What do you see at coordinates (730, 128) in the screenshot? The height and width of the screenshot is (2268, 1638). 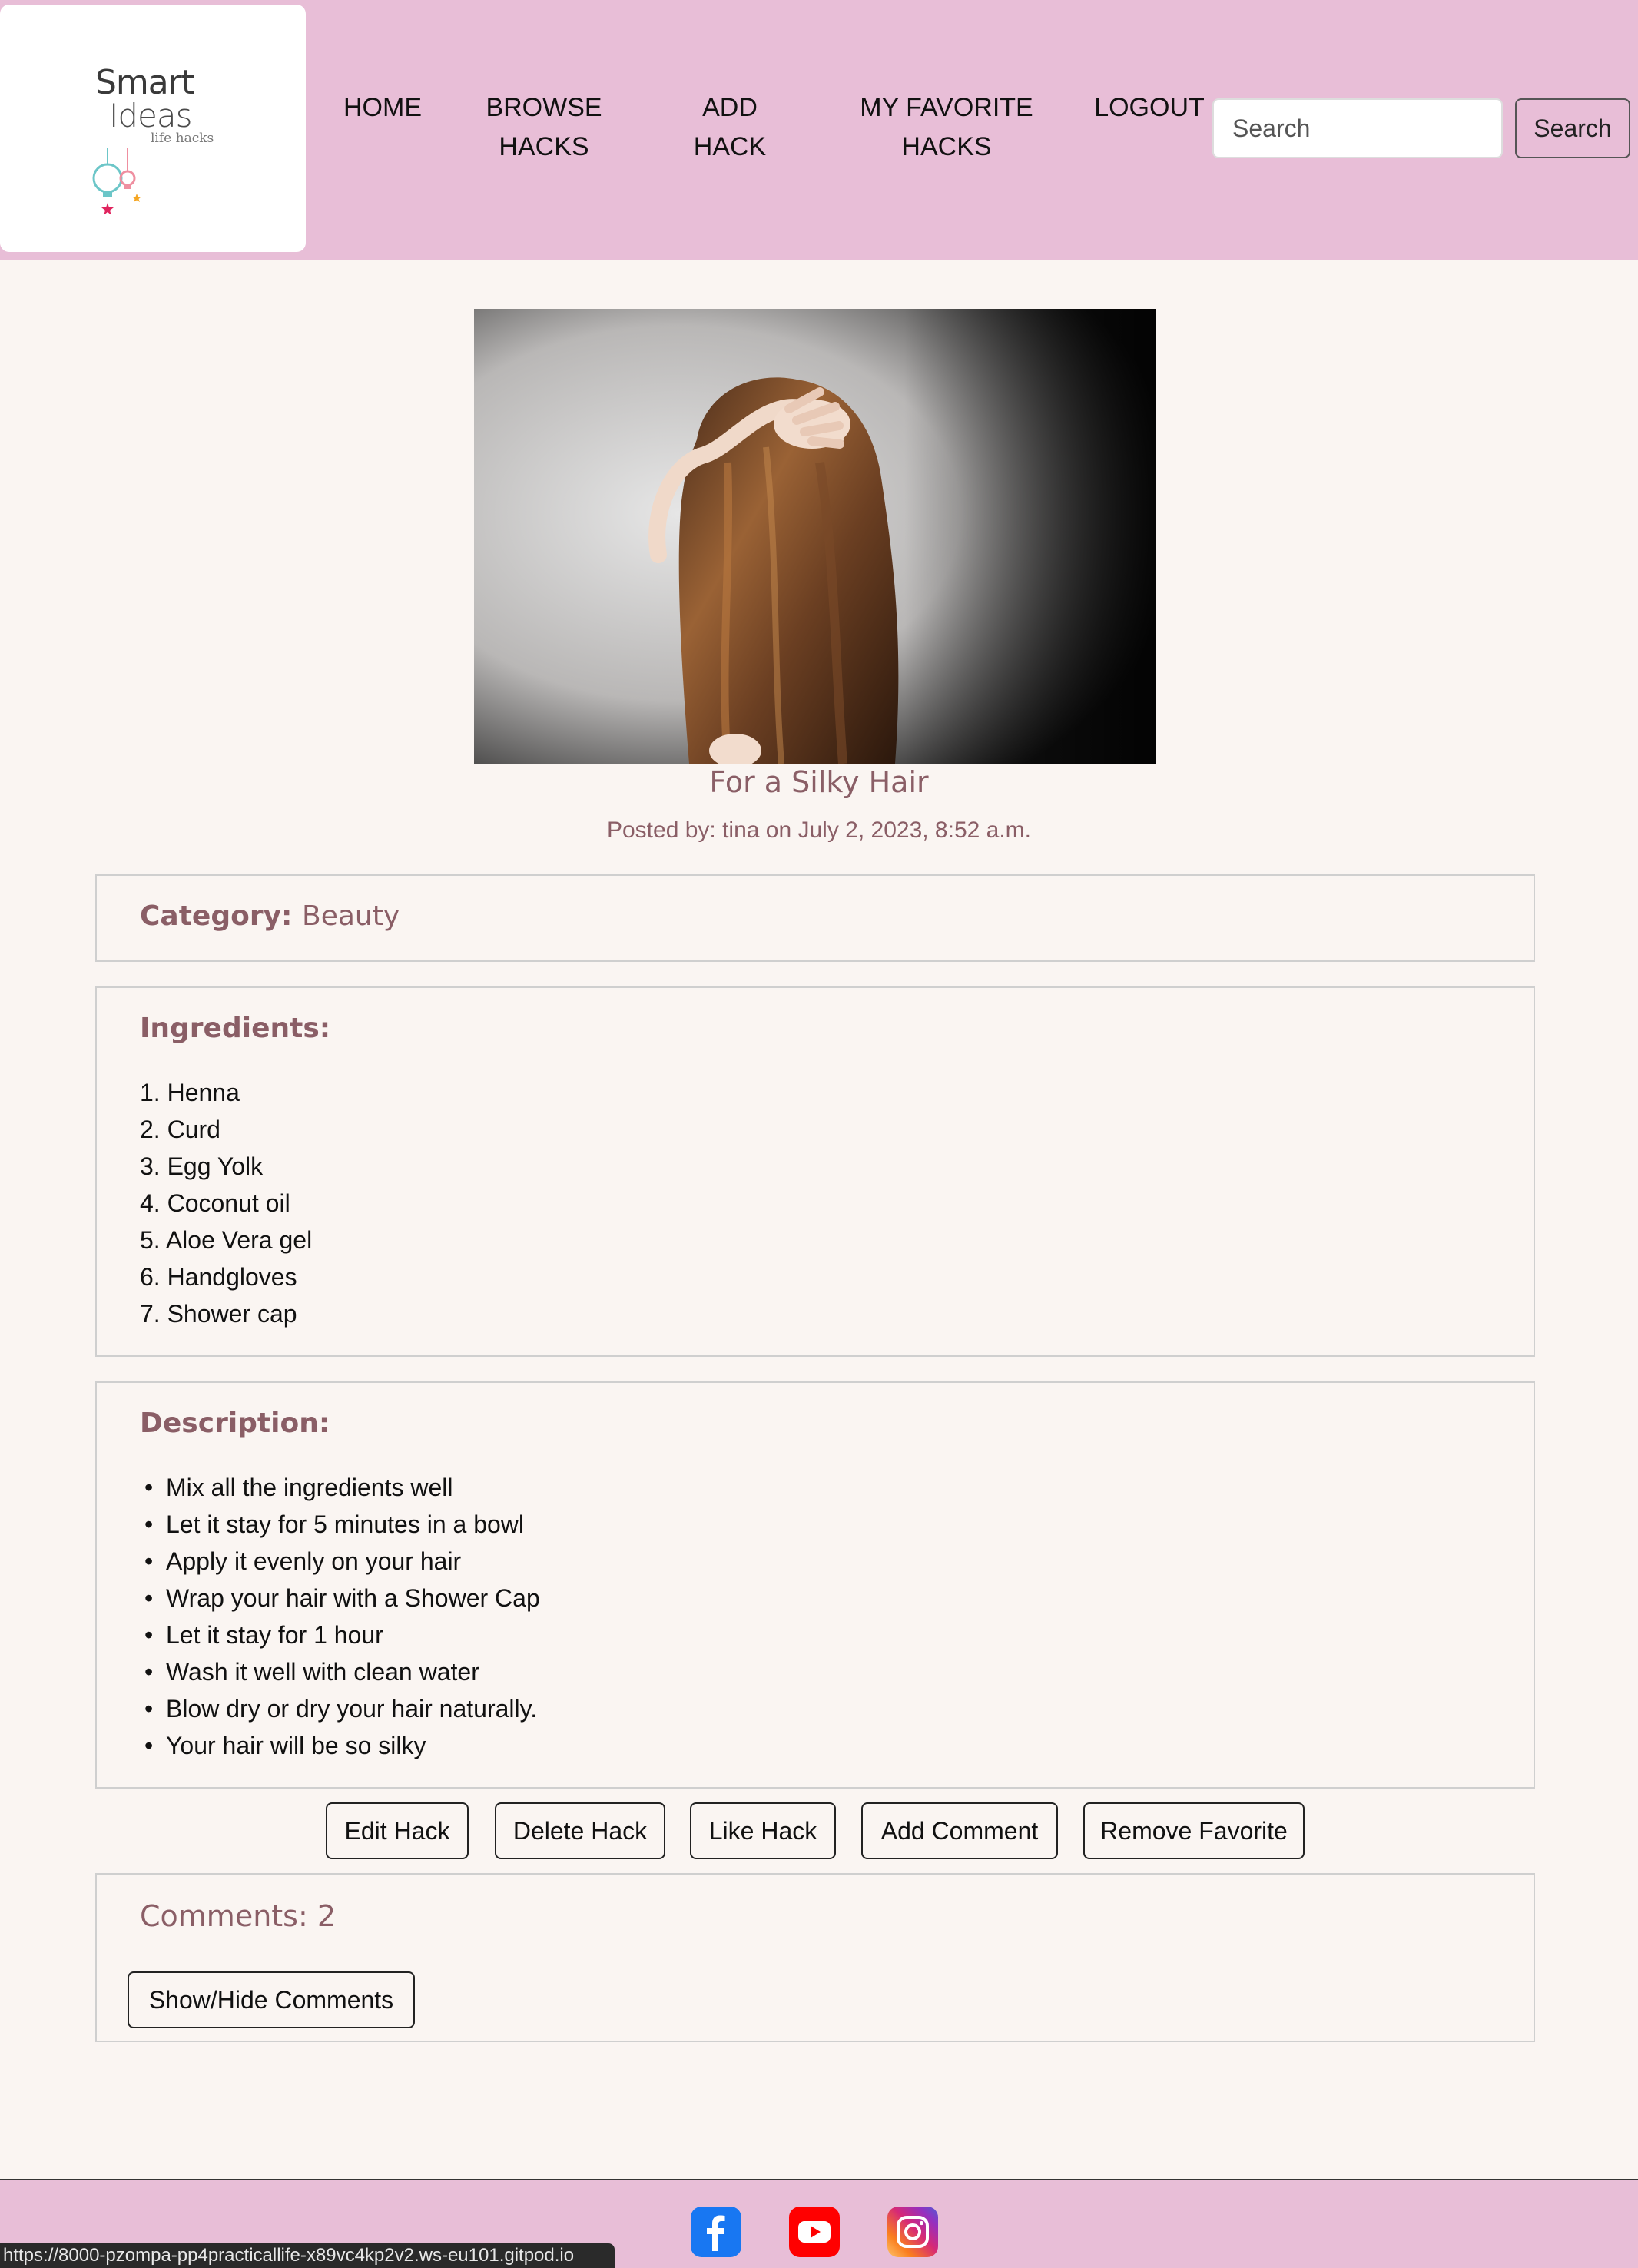 I see `nav-add-hack: ADD HACK` at bounding box center [730, 128].